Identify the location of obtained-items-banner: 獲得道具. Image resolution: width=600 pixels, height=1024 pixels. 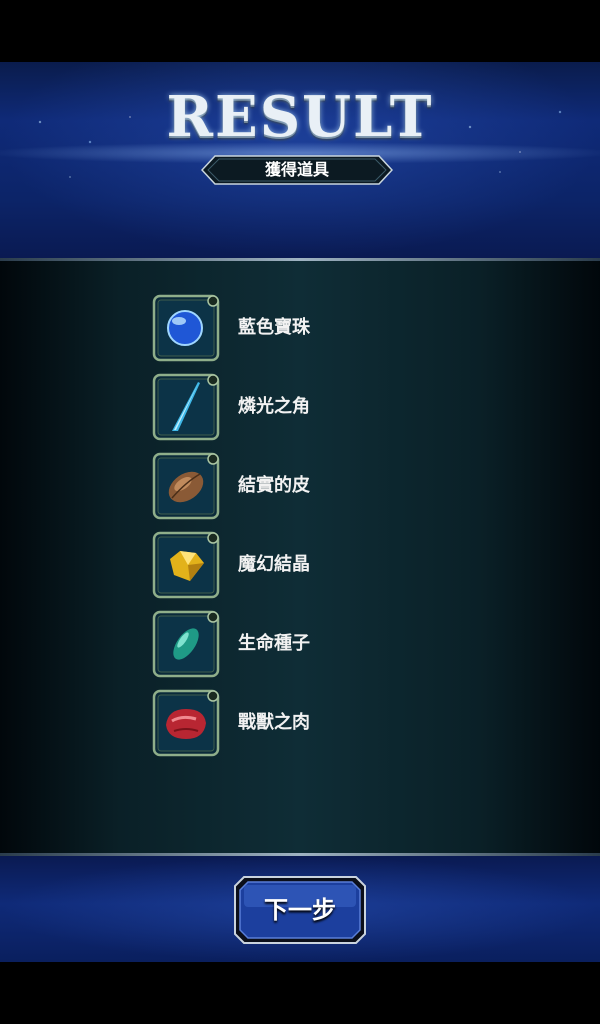
(297, 170).